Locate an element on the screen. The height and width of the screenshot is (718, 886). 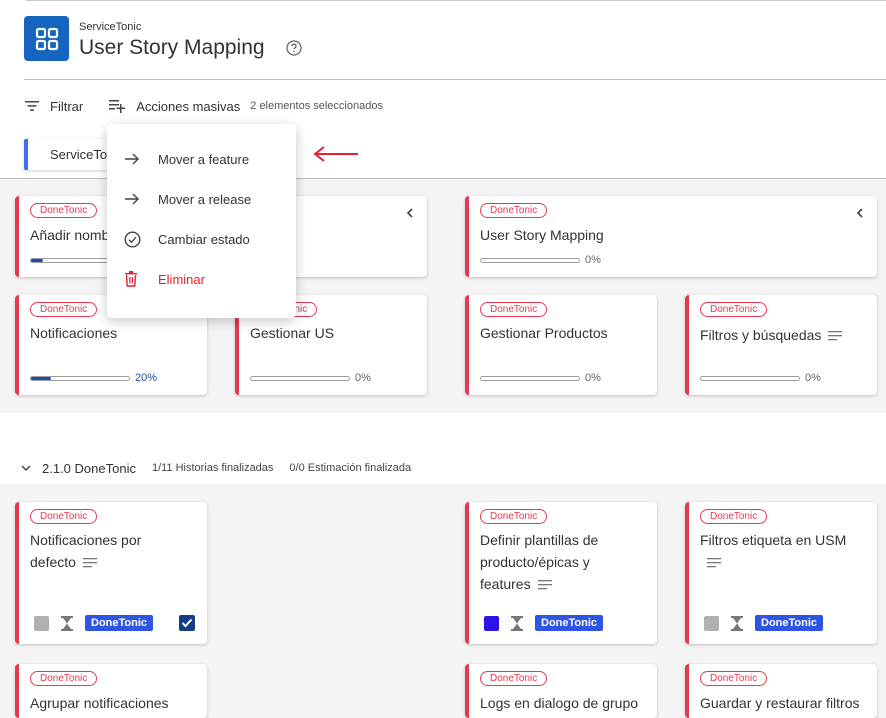
page-header: ServiceTonic User Story Mapping is located at coordinates (455, 48).